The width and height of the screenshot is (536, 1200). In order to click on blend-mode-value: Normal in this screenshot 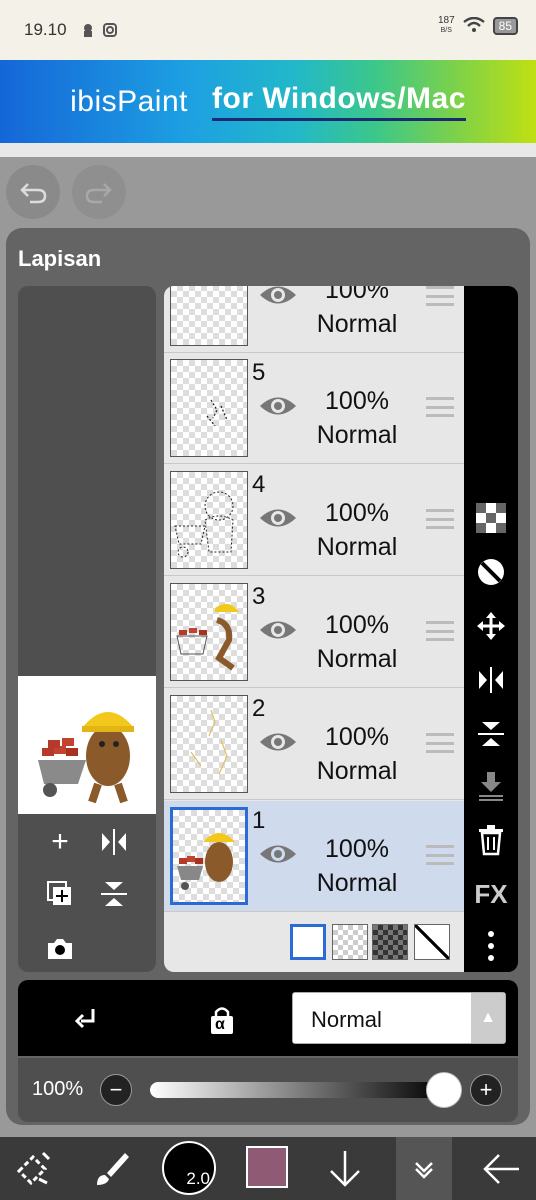, I will do `click(346, 1019)`.